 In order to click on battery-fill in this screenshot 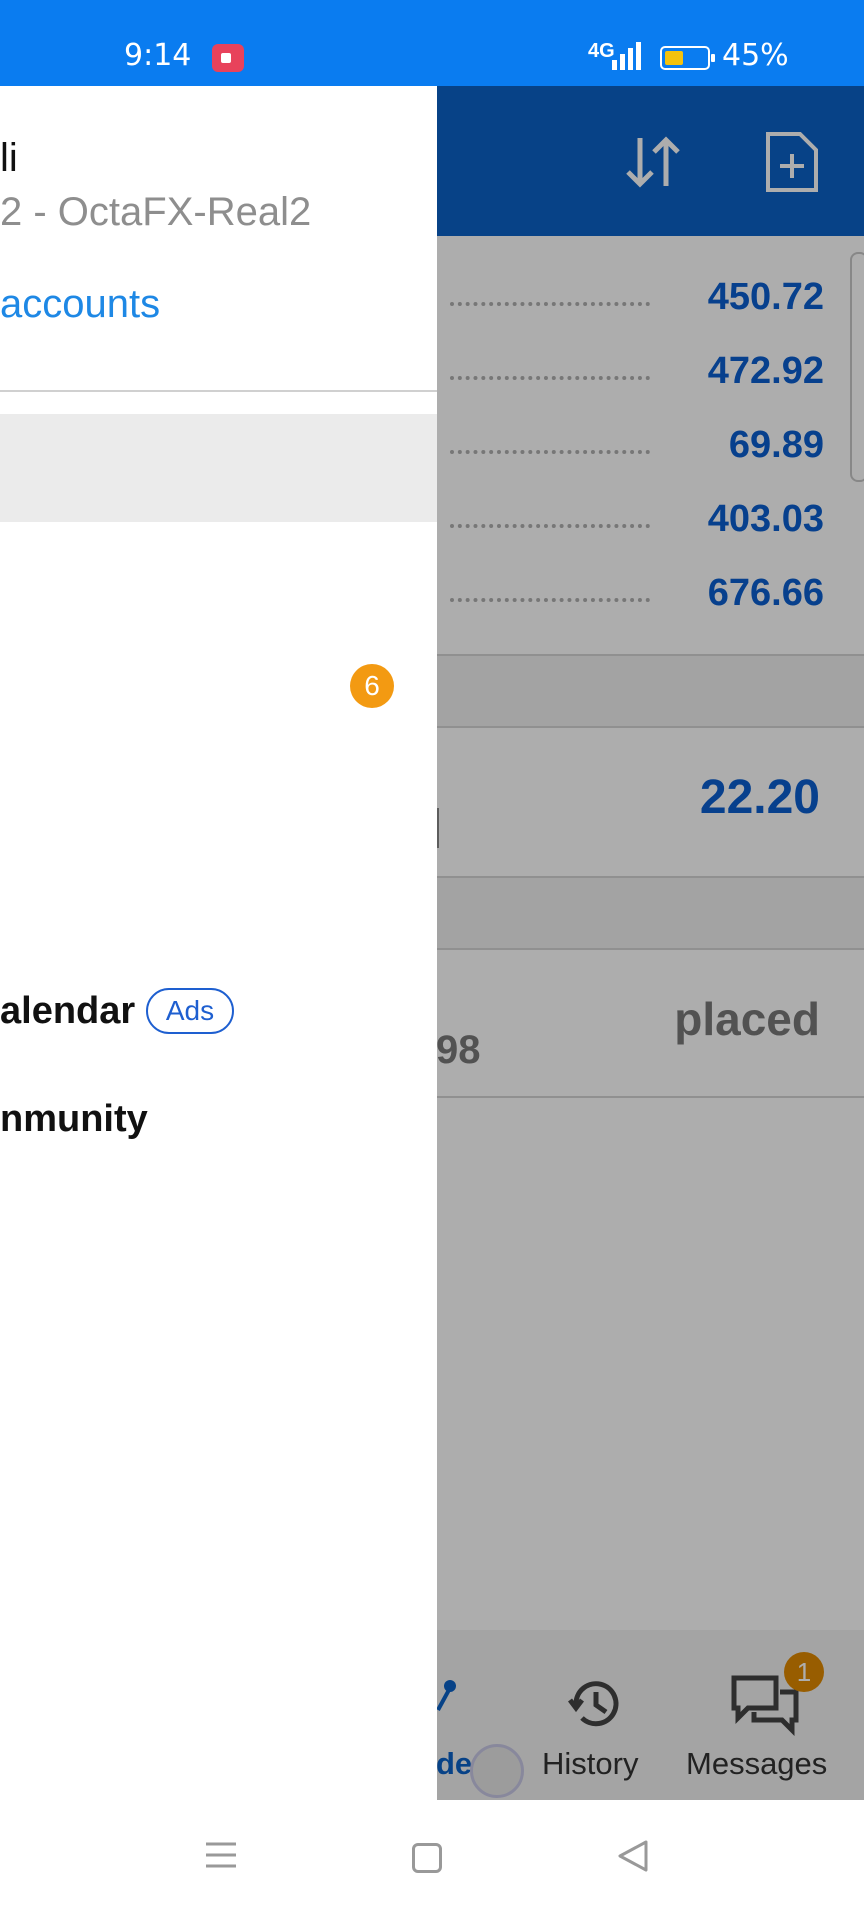, I will do `click(674, 58)`.